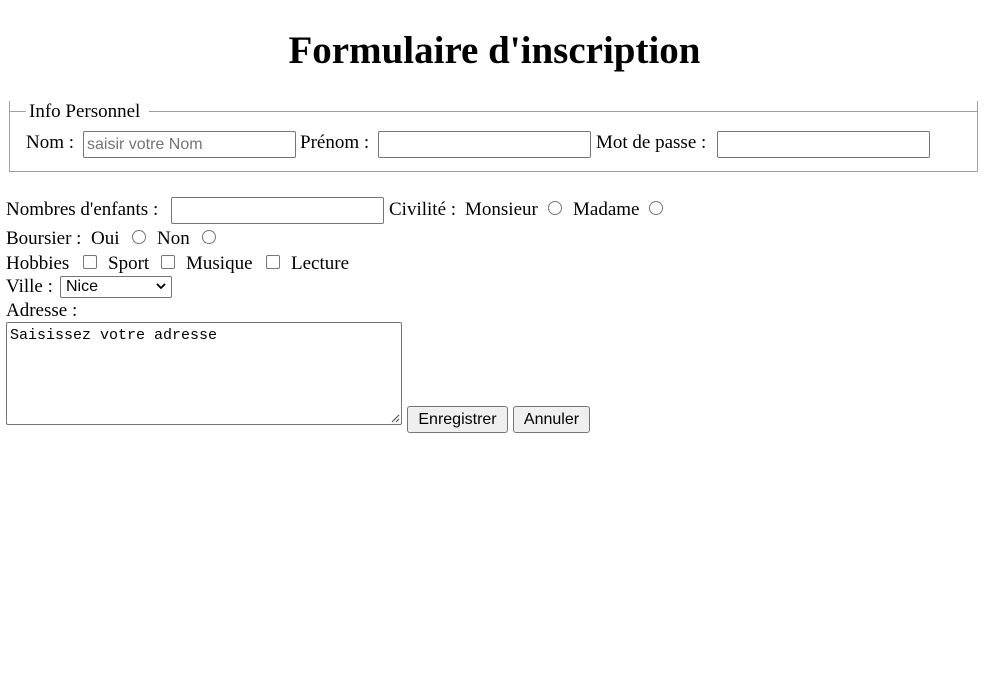  Describe the element at coordinates (394, 417) in the screenshot. I see `resize-handle-icon` at that location.